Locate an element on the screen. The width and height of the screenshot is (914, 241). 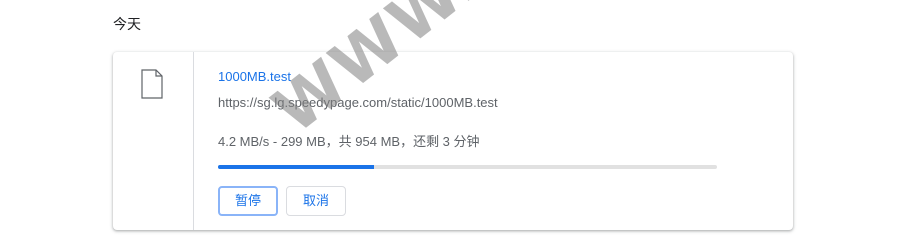
download-progress-bar is located at coordinates (467, 167).